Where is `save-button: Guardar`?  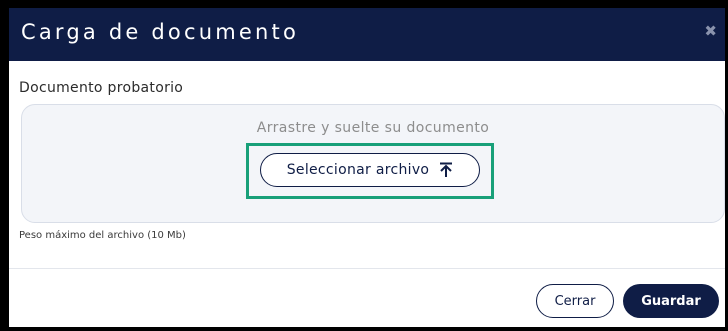 save-button: Guardar is located at coordinates (671, 301).